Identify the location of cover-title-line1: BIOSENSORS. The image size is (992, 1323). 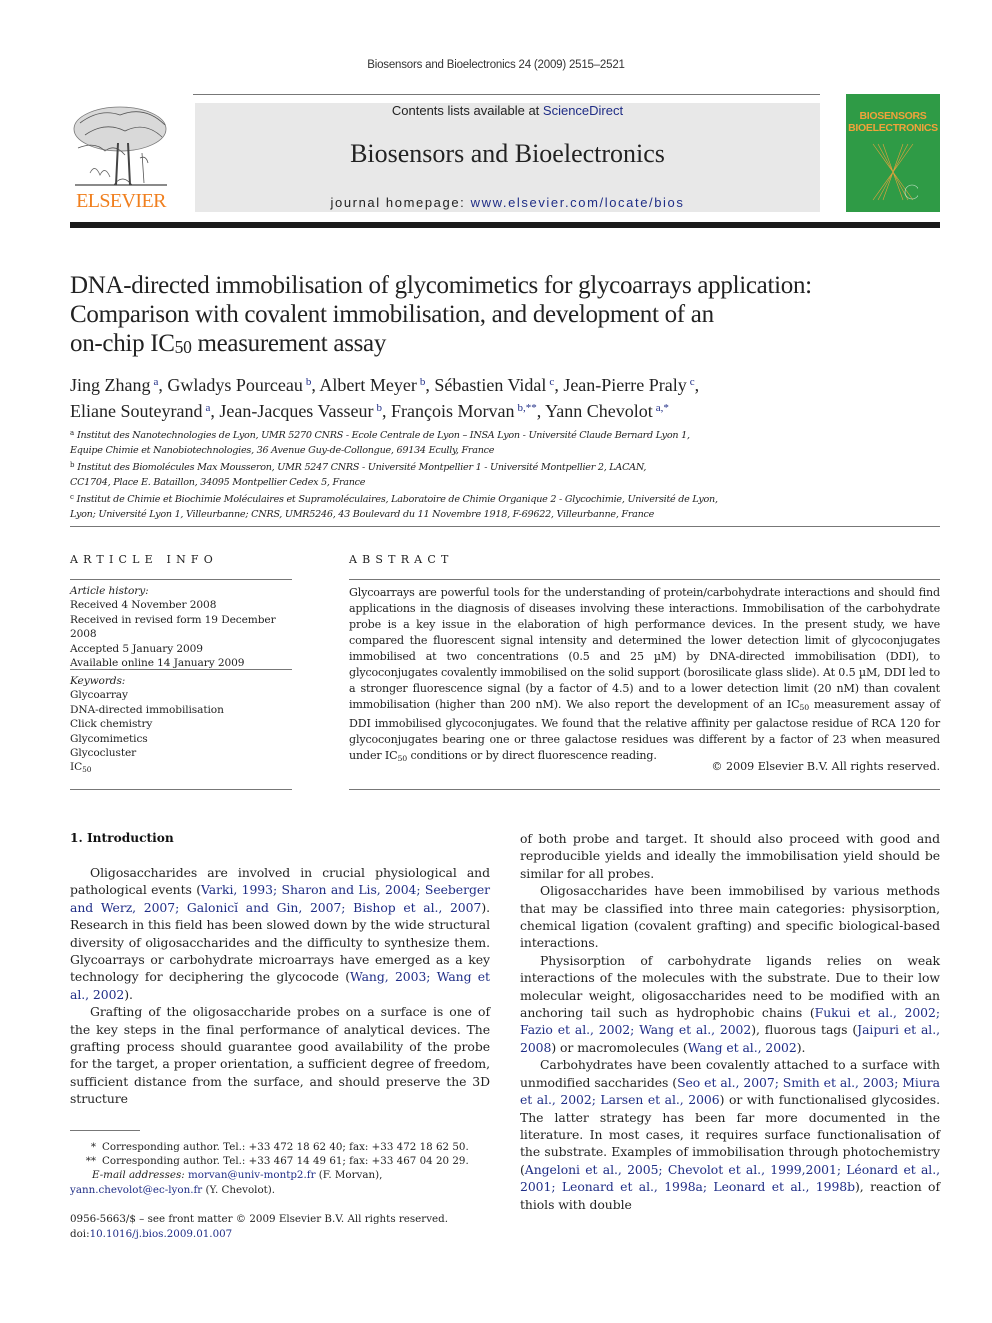
(893, 116).